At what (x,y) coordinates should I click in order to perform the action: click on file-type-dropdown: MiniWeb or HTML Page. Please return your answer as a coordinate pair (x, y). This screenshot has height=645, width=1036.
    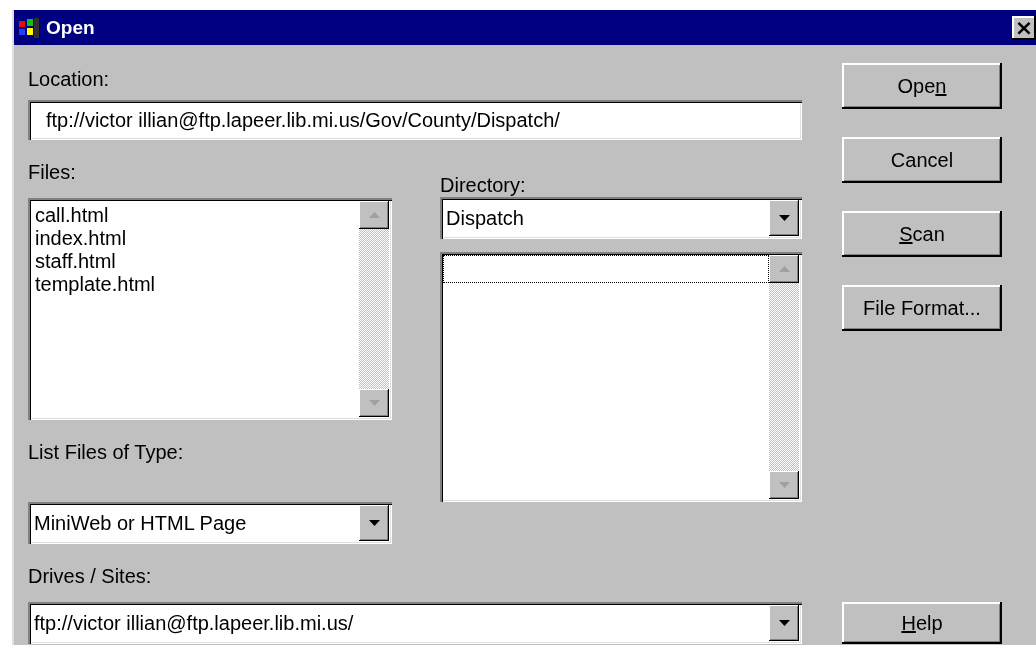
    Looking at the image, I should click on (210, 523).